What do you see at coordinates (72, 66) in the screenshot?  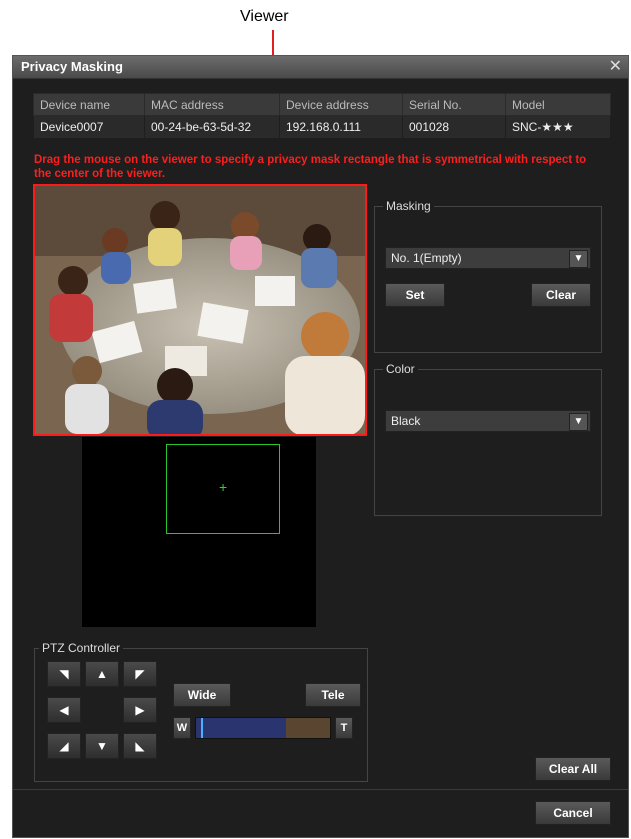 I see `dialog-title: Privacy Masking` at bounding box center [72, 66].